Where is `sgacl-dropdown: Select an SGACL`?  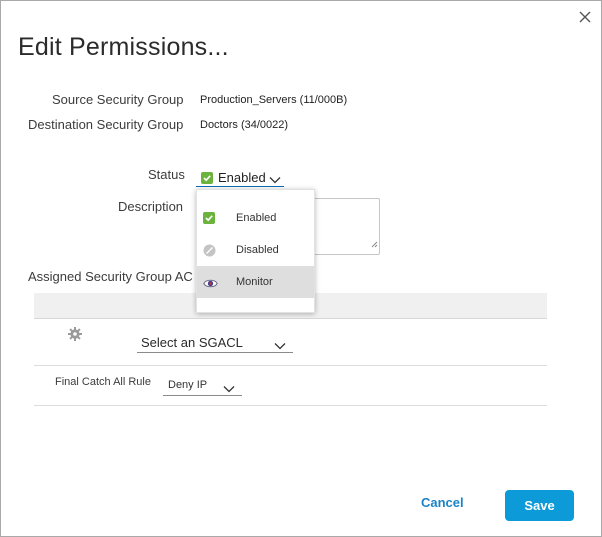 sgacl-dropdown: Select an SGACL is located at coordinates (215, 342).